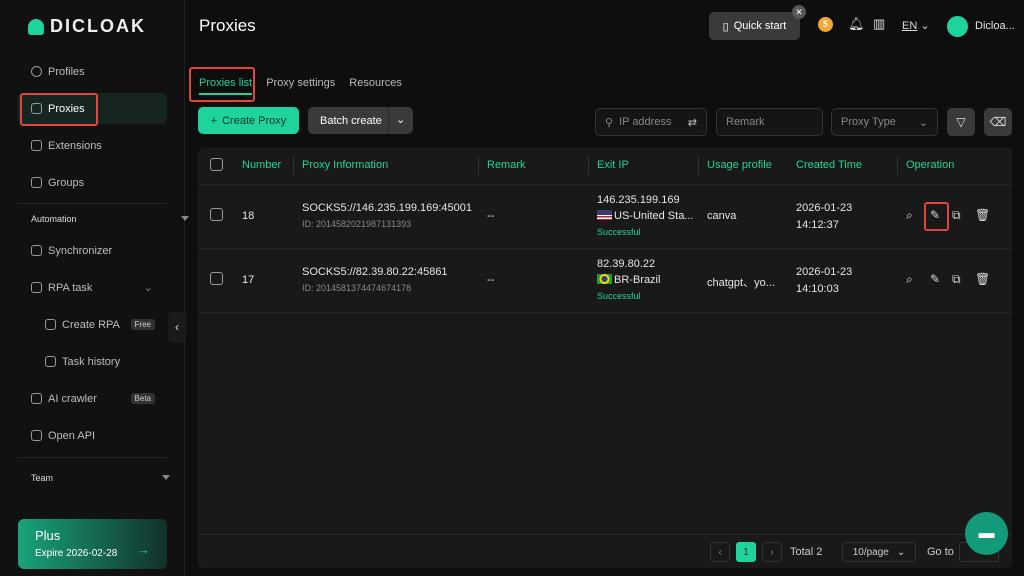  What do you see at coordinates (92, 435) in the screenshot?
I see `sidebar-item-open-api: Open API` at bounding box center [92, 435].